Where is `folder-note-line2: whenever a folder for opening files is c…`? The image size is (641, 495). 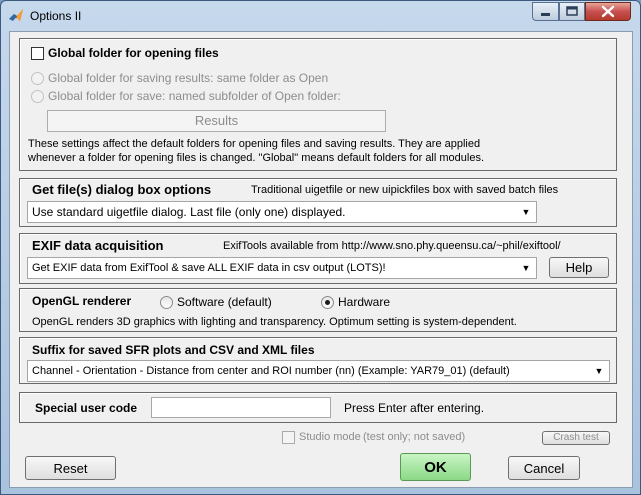 folder-note-line2: whenever a folder for opening files is c… is located at coordinates (256, 158).